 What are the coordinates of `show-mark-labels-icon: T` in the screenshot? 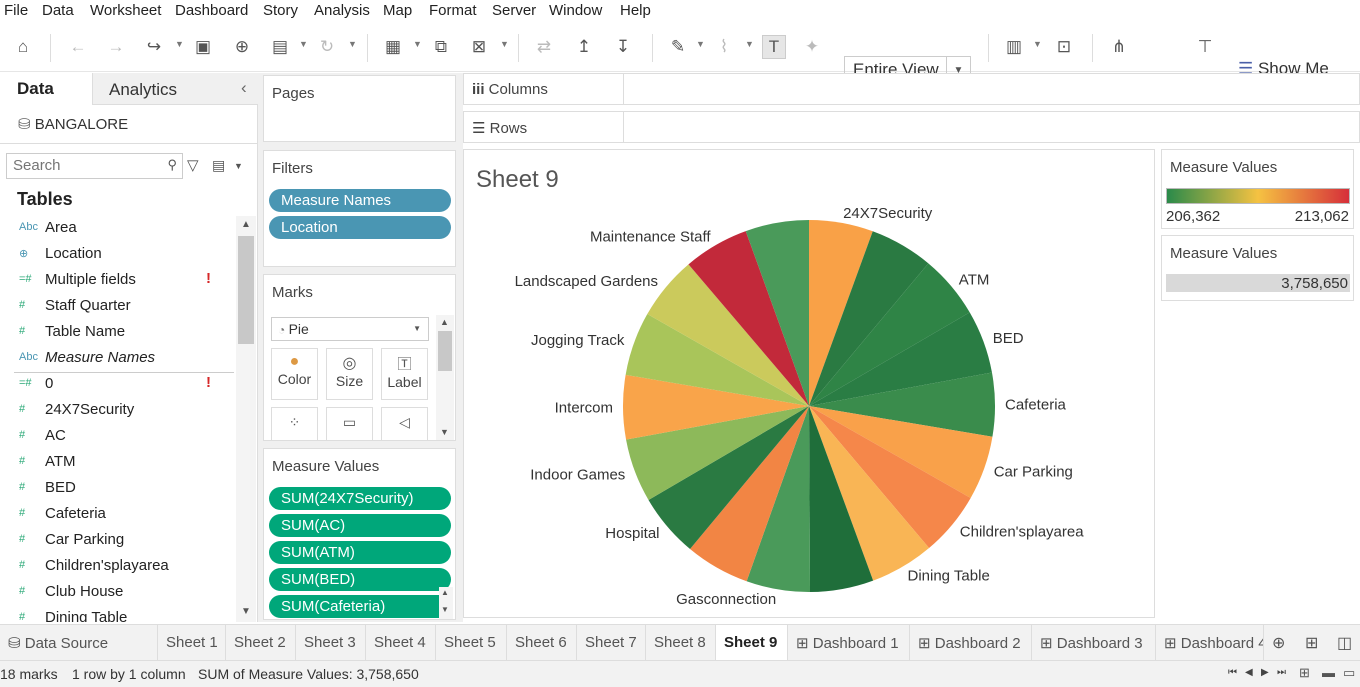 It's located at (774, 47).